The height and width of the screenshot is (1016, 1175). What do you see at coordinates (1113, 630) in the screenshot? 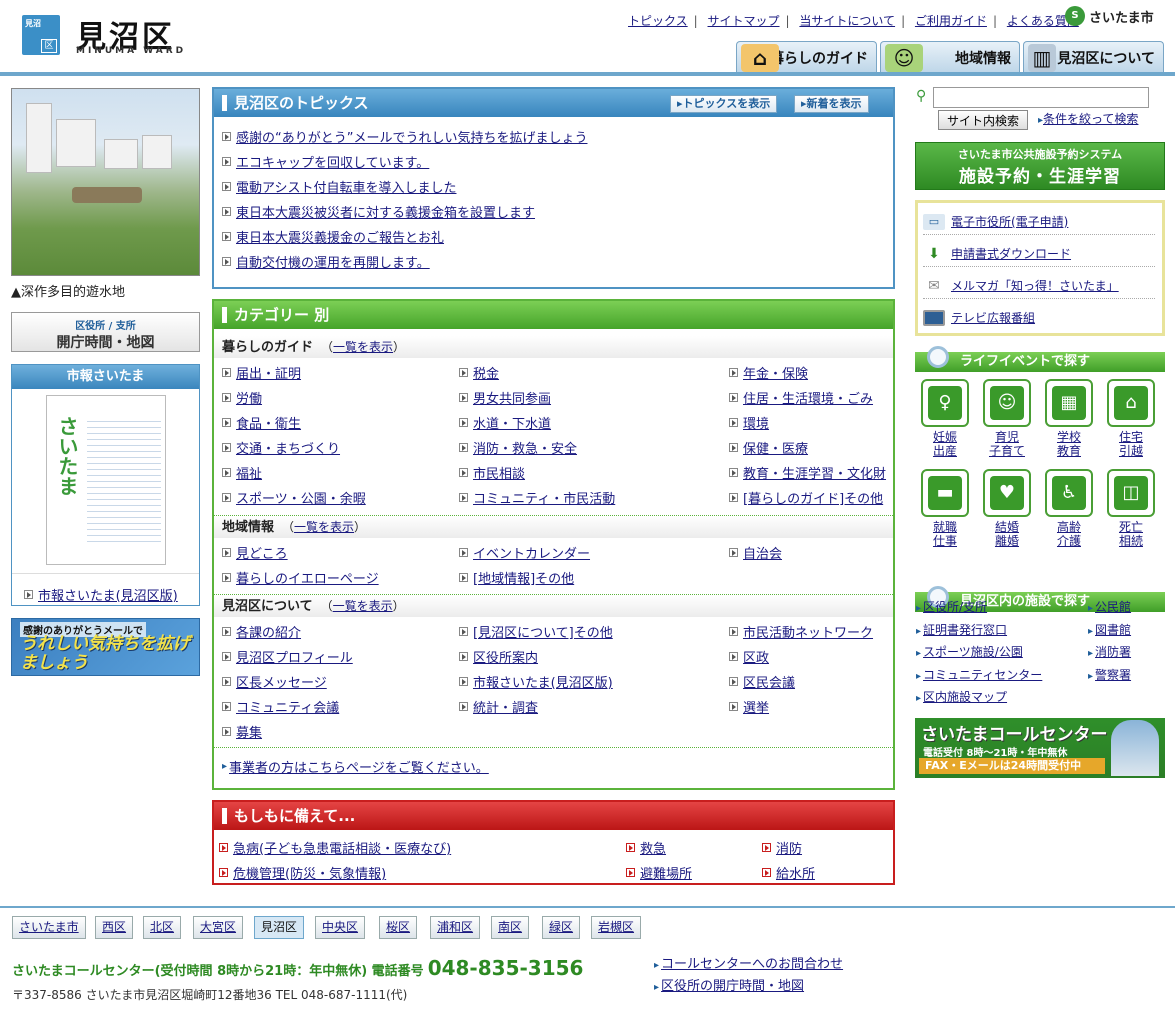
I see `facility-link: 図書館` at bounding box center [1113, 630].